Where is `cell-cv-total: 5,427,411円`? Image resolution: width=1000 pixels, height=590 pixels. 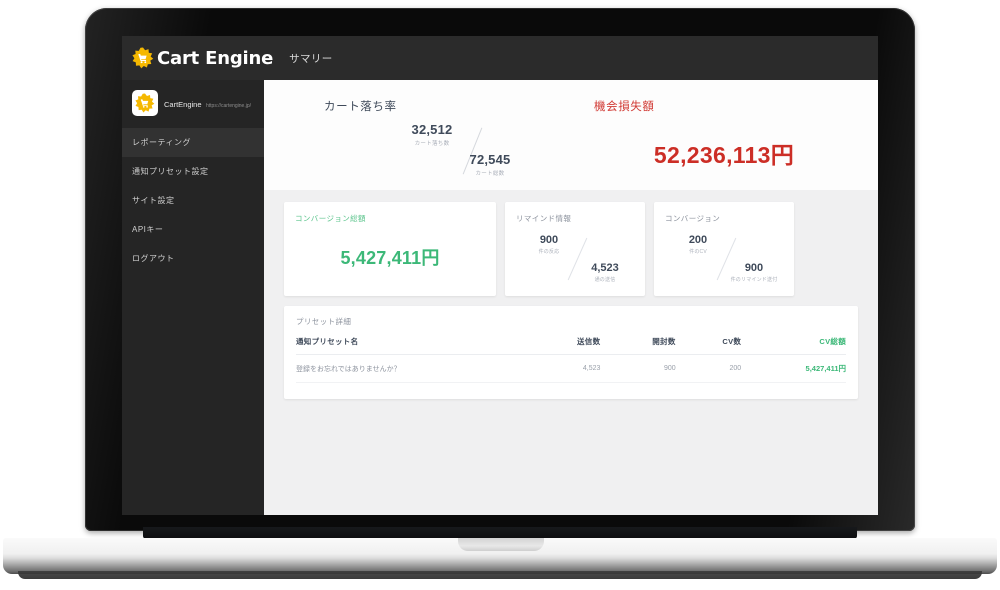
cell-cv-total: 5,427,411円 is located at coordinates (796, 368).